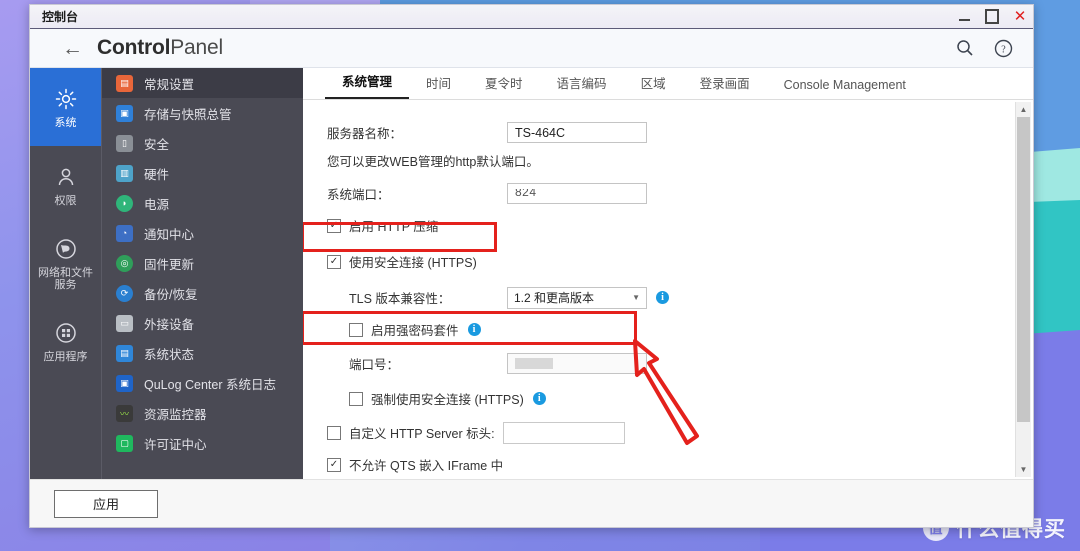 This screenshot has height=551, width=1080. What do you see at coordinates (662, 297) in the screenshot?
I see `tls-version-info-icon: i` at bounding box center [662, 297].